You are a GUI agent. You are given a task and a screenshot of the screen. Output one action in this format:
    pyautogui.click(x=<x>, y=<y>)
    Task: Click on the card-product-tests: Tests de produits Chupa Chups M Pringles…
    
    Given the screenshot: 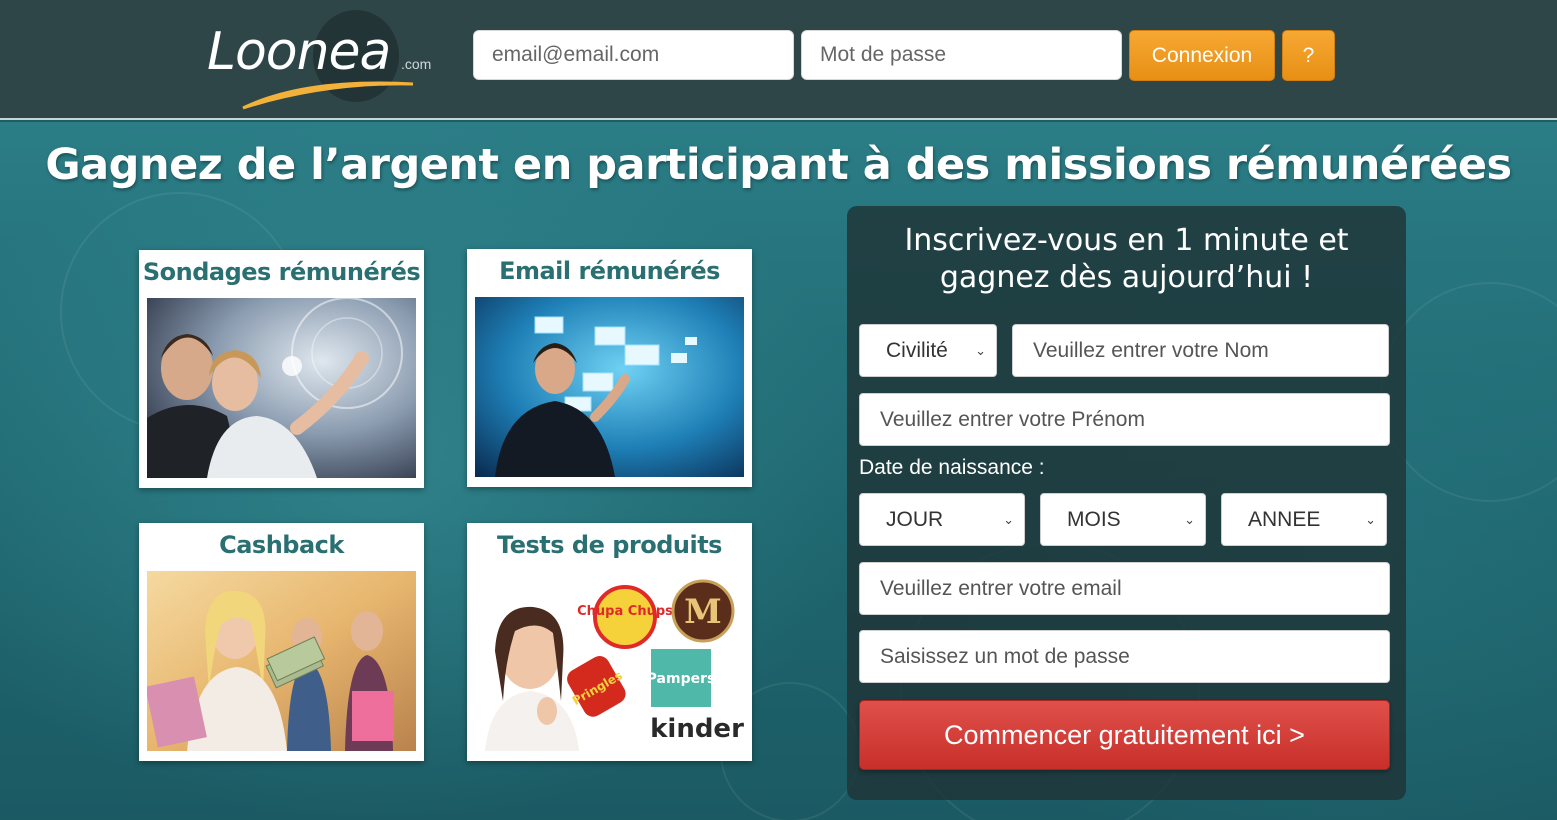 What is the action you would take?
    pyautogui.click(x=609, y=642)
    